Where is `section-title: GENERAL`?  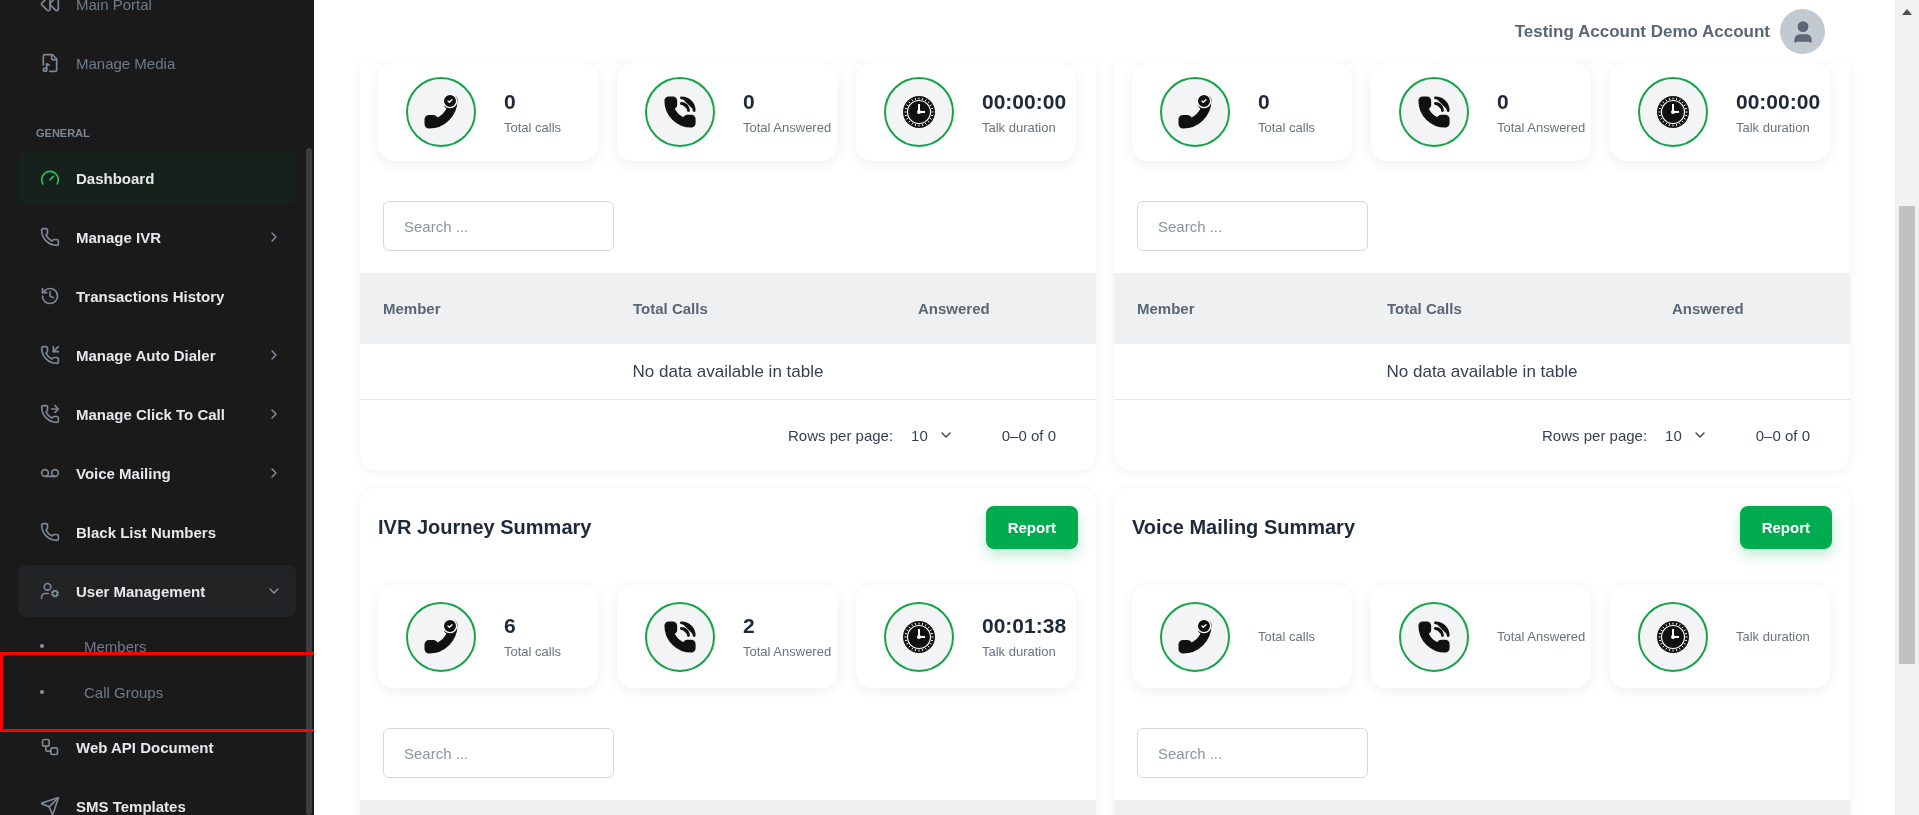
section-title: GENERAL is located at coordinates (63, 133).